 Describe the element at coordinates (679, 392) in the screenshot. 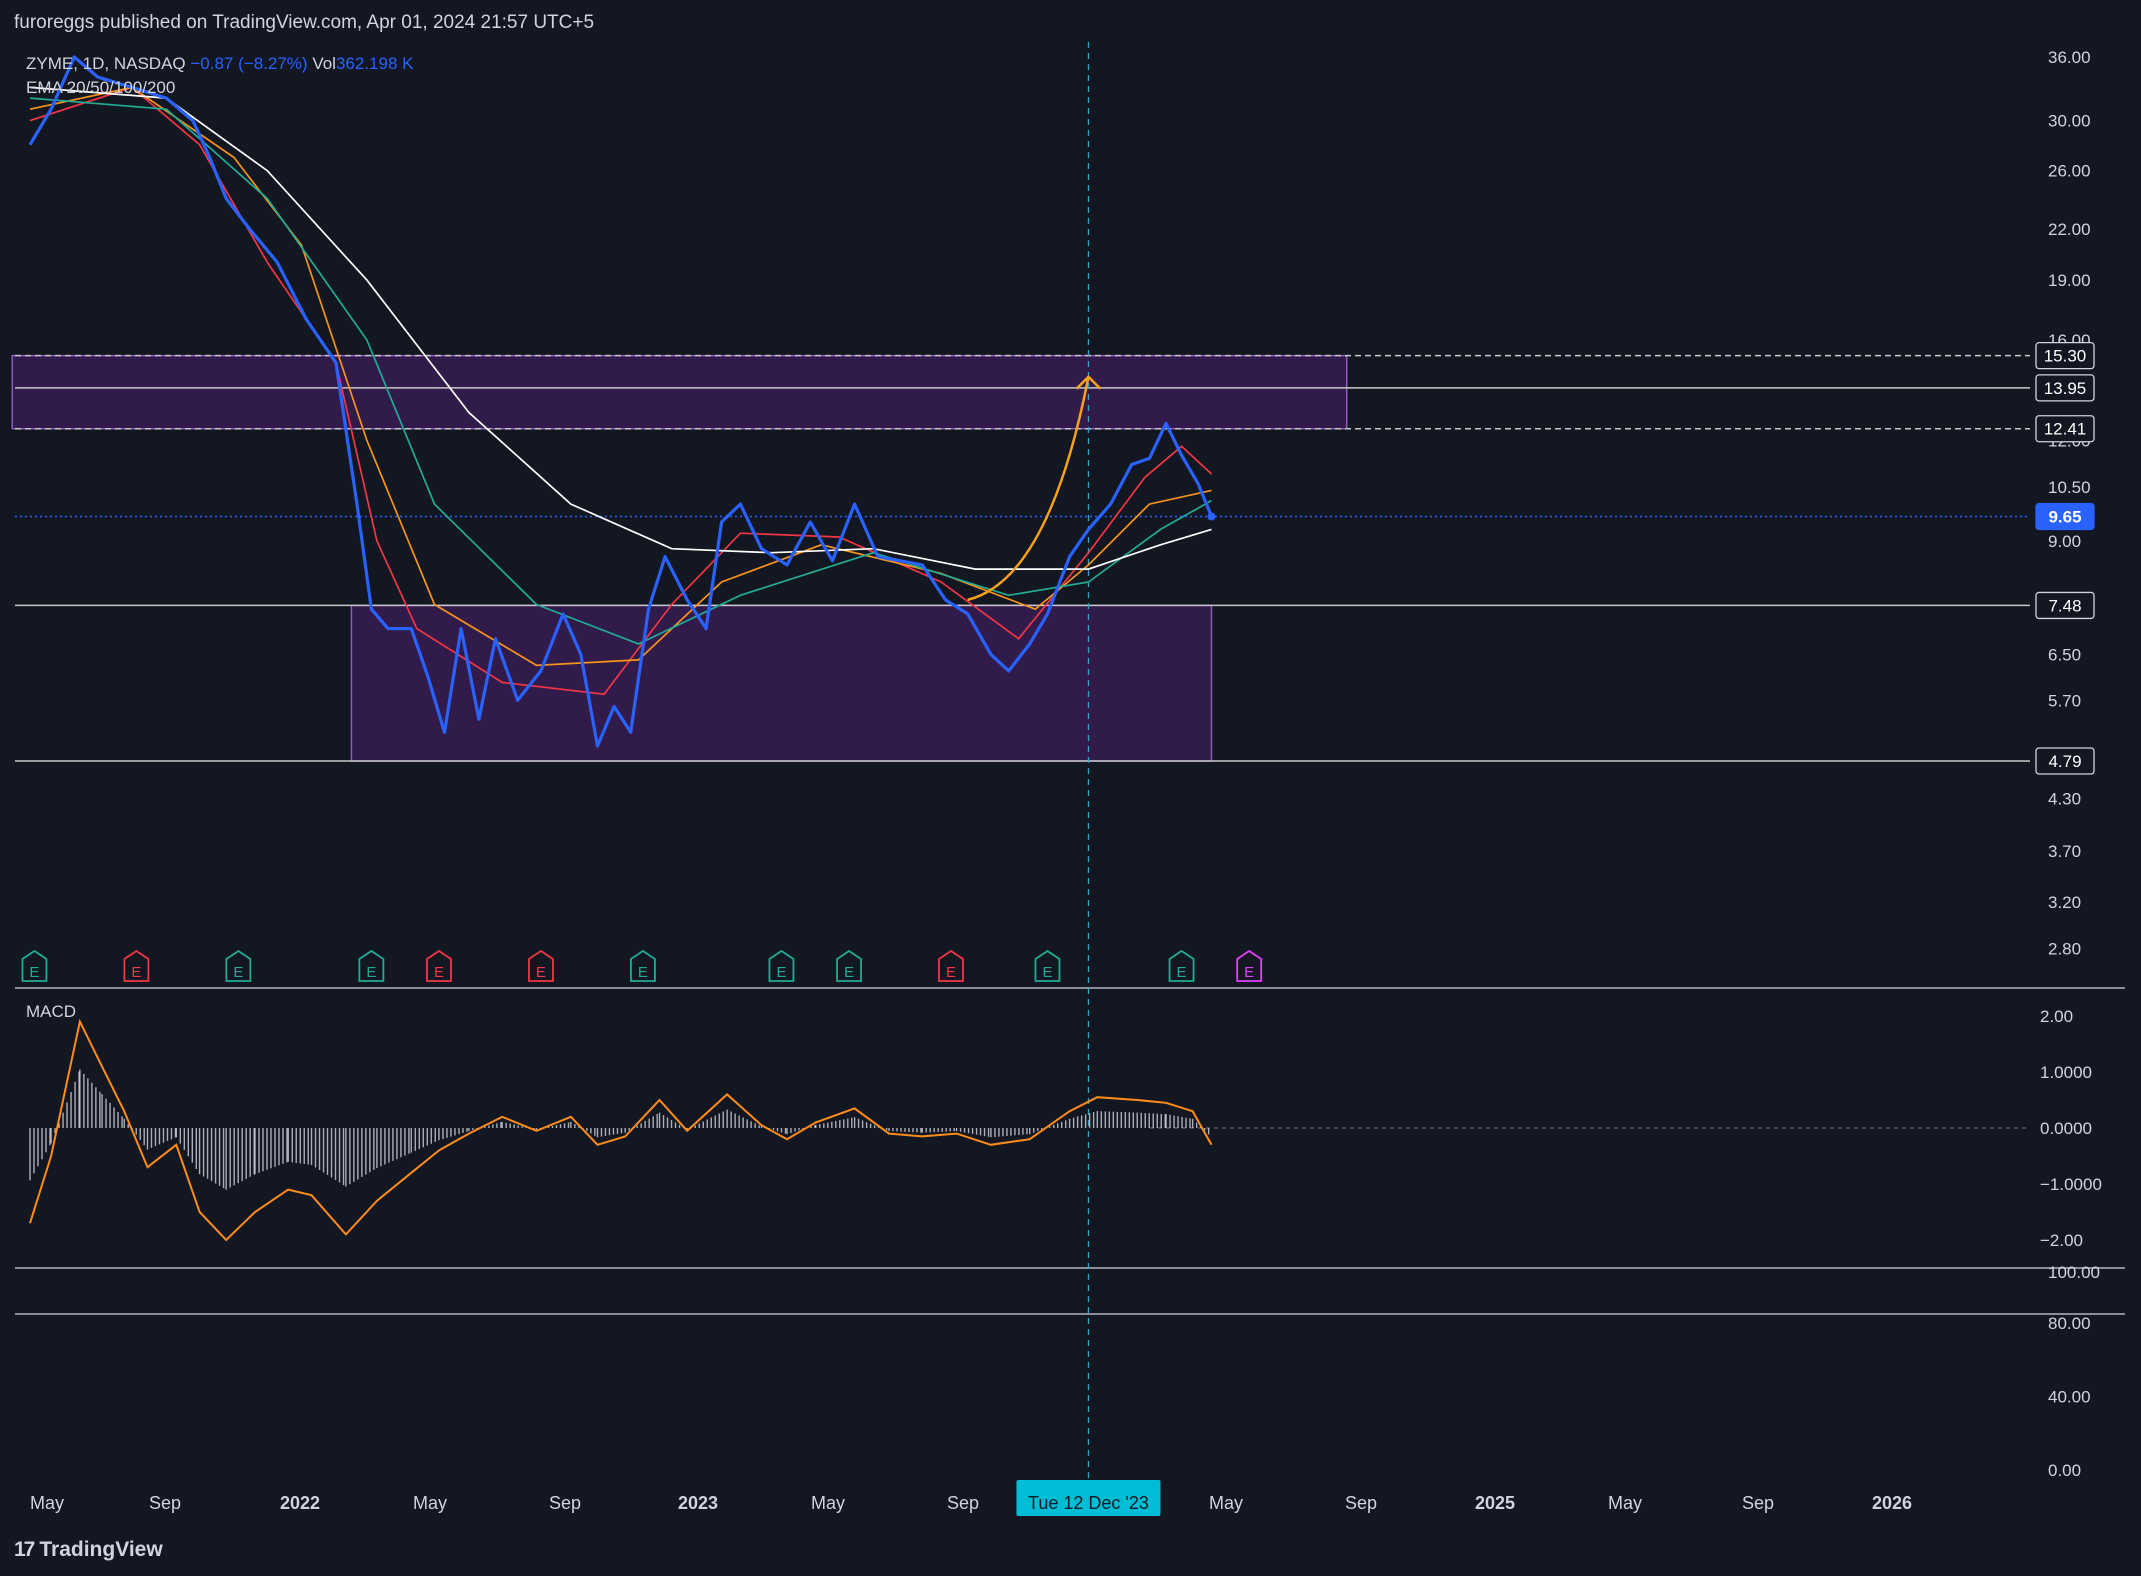

I see `zone-resistance` at that location.